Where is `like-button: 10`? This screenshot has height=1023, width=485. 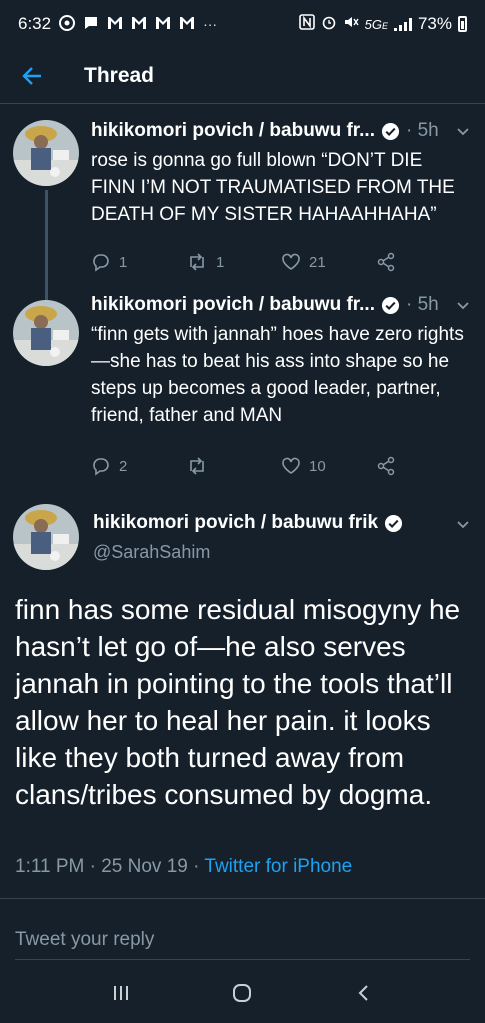
like-button: 10 is located at coordinates (328, 466).